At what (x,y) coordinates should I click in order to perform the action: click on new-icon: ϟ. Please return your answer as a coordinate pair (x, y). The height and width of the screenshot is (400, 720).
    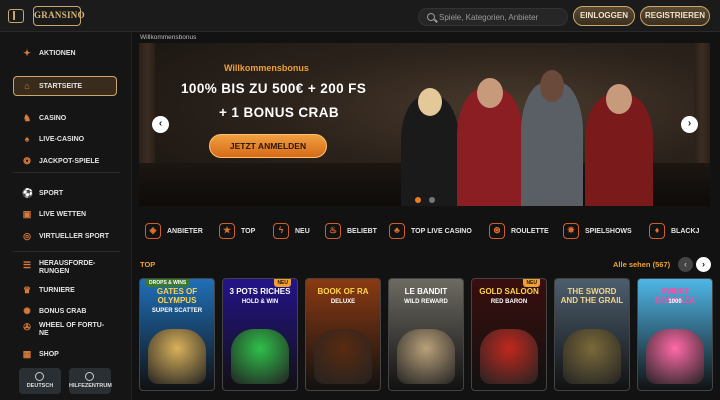
    Looking at the image, I should click on (281, 231).